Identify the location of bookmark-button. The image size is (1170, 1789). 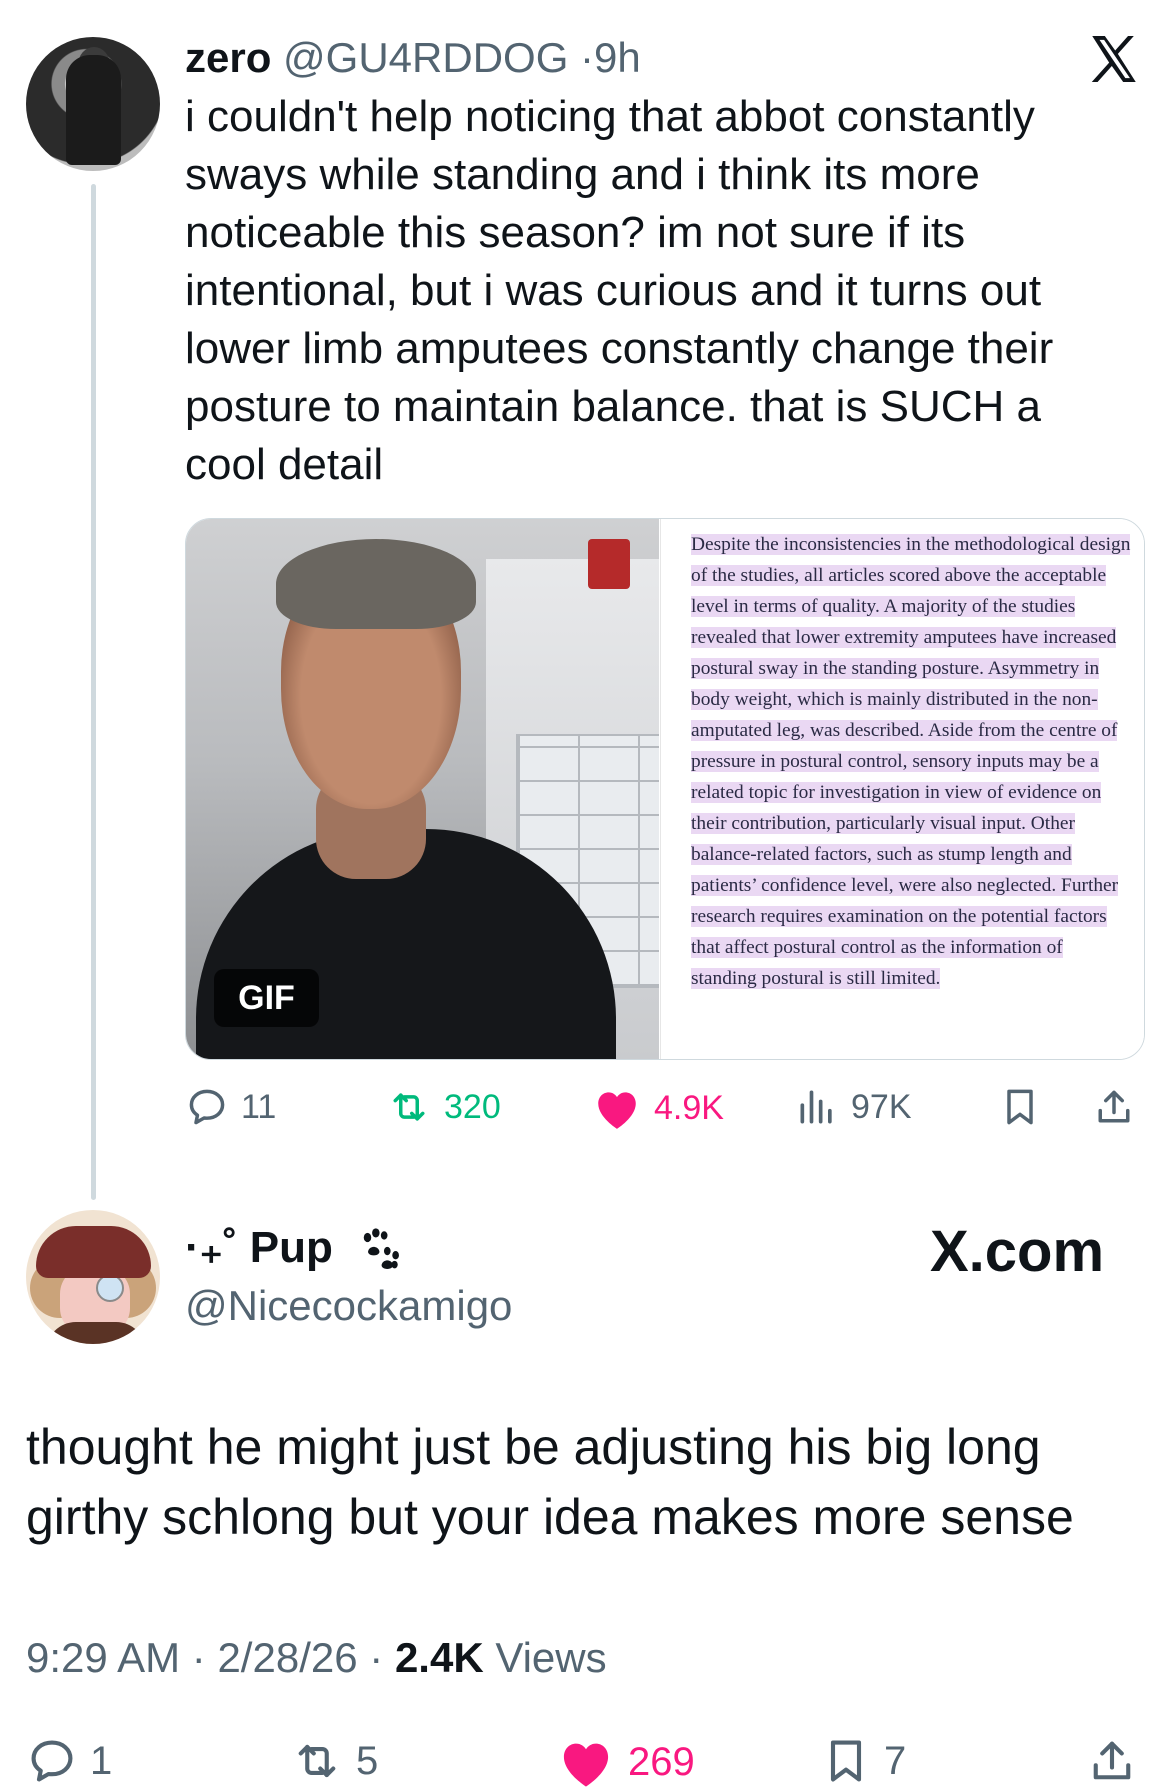
(1020, 1107).